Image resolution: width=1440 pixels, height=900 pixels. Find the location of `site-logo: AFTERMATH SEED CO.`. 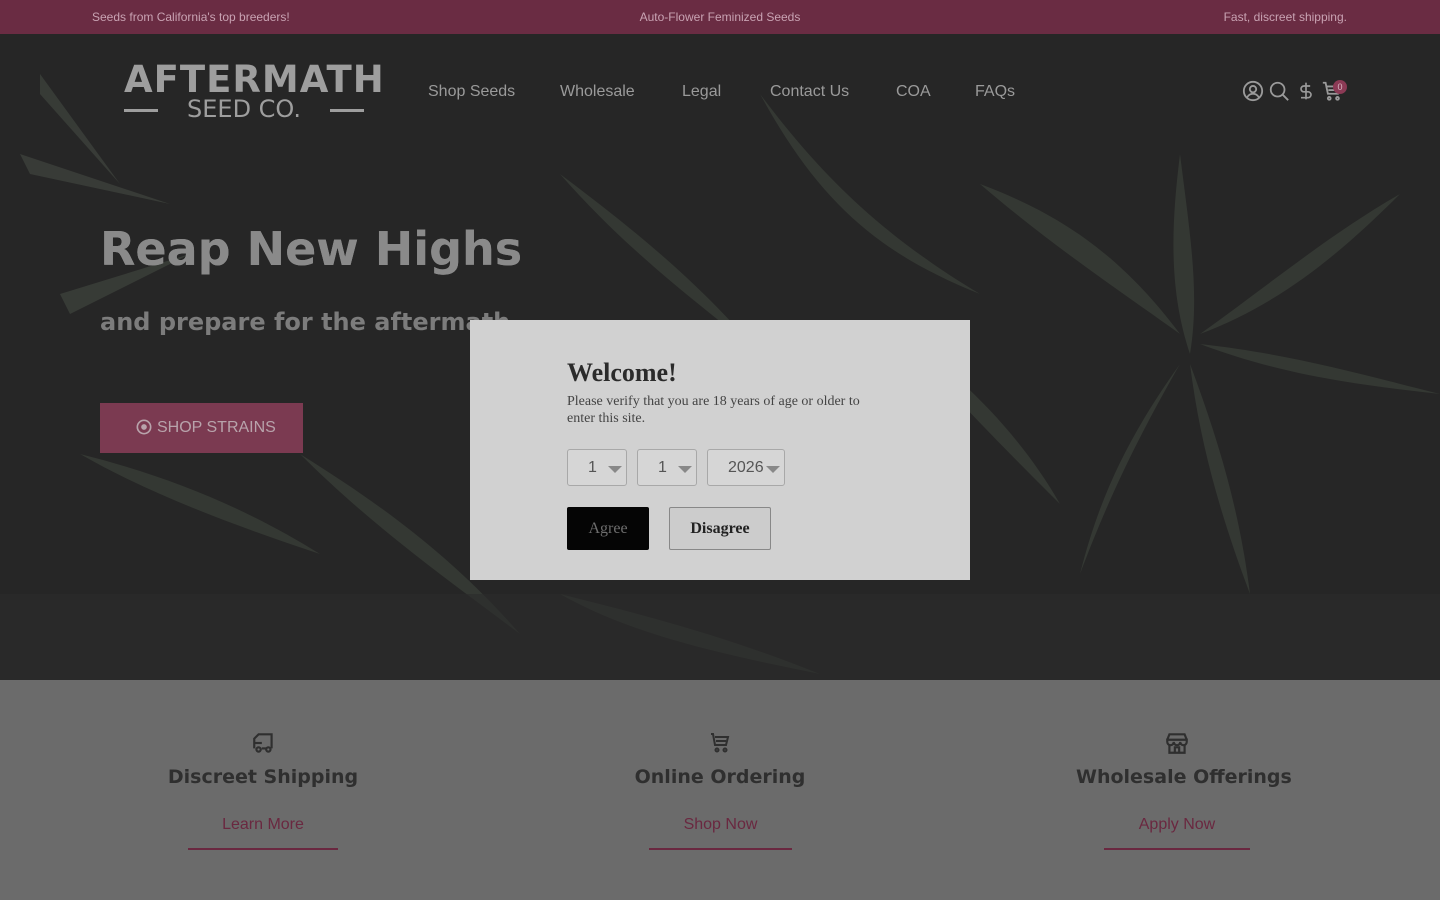

site-logo: AFTERMATH SEED CO. is located at coordinates (254, 90).